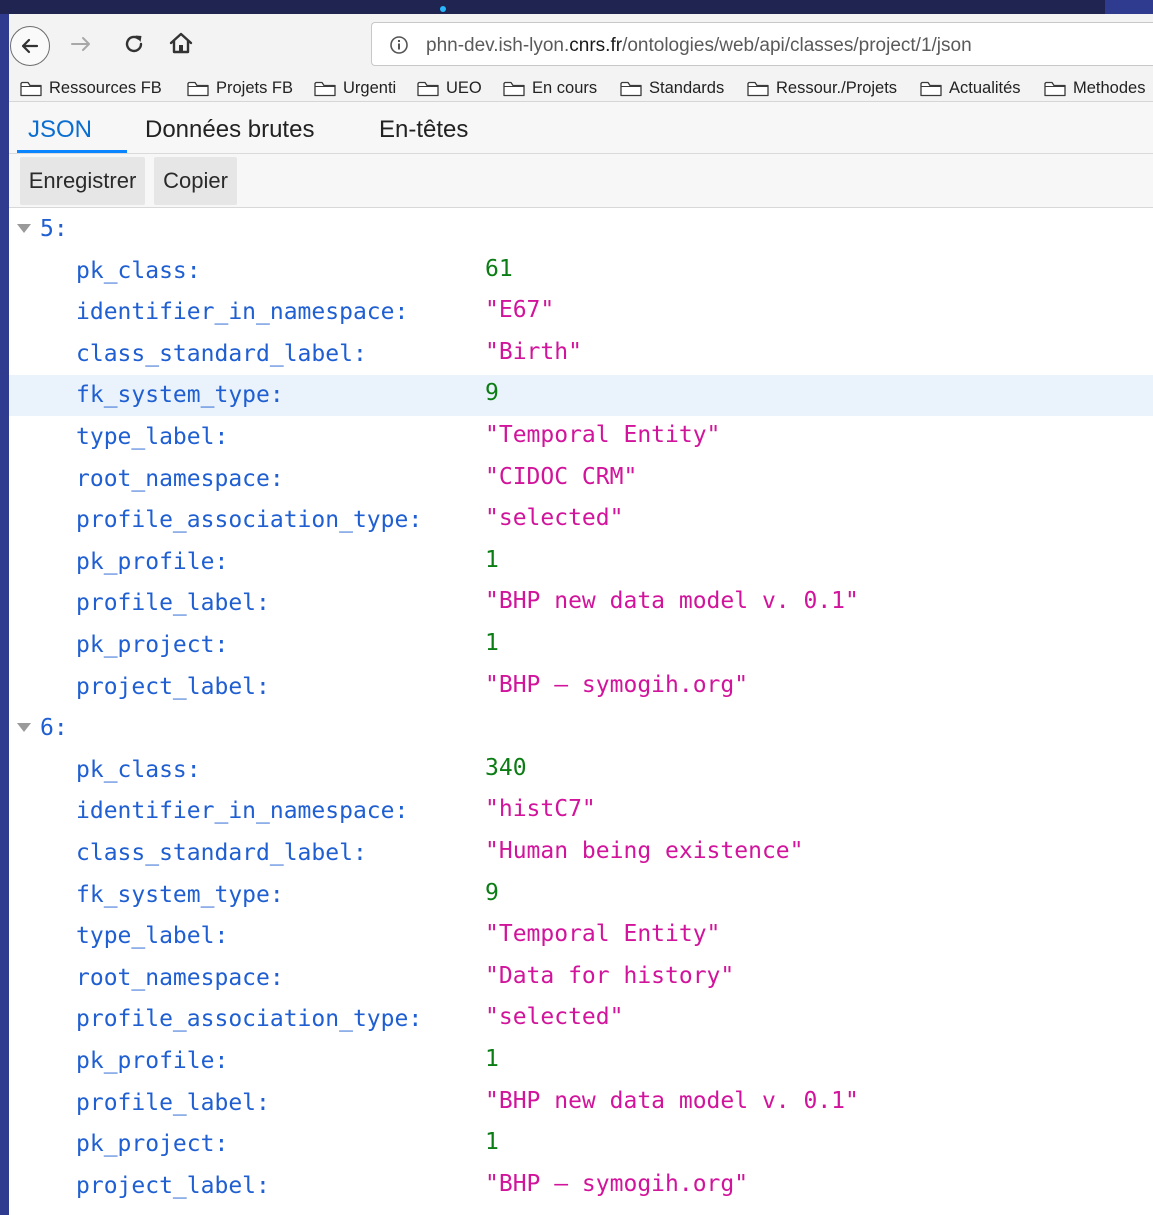 This screenshot has height=1215, width=1153. I want to click on copy-button: Copier, so click(195, 181).